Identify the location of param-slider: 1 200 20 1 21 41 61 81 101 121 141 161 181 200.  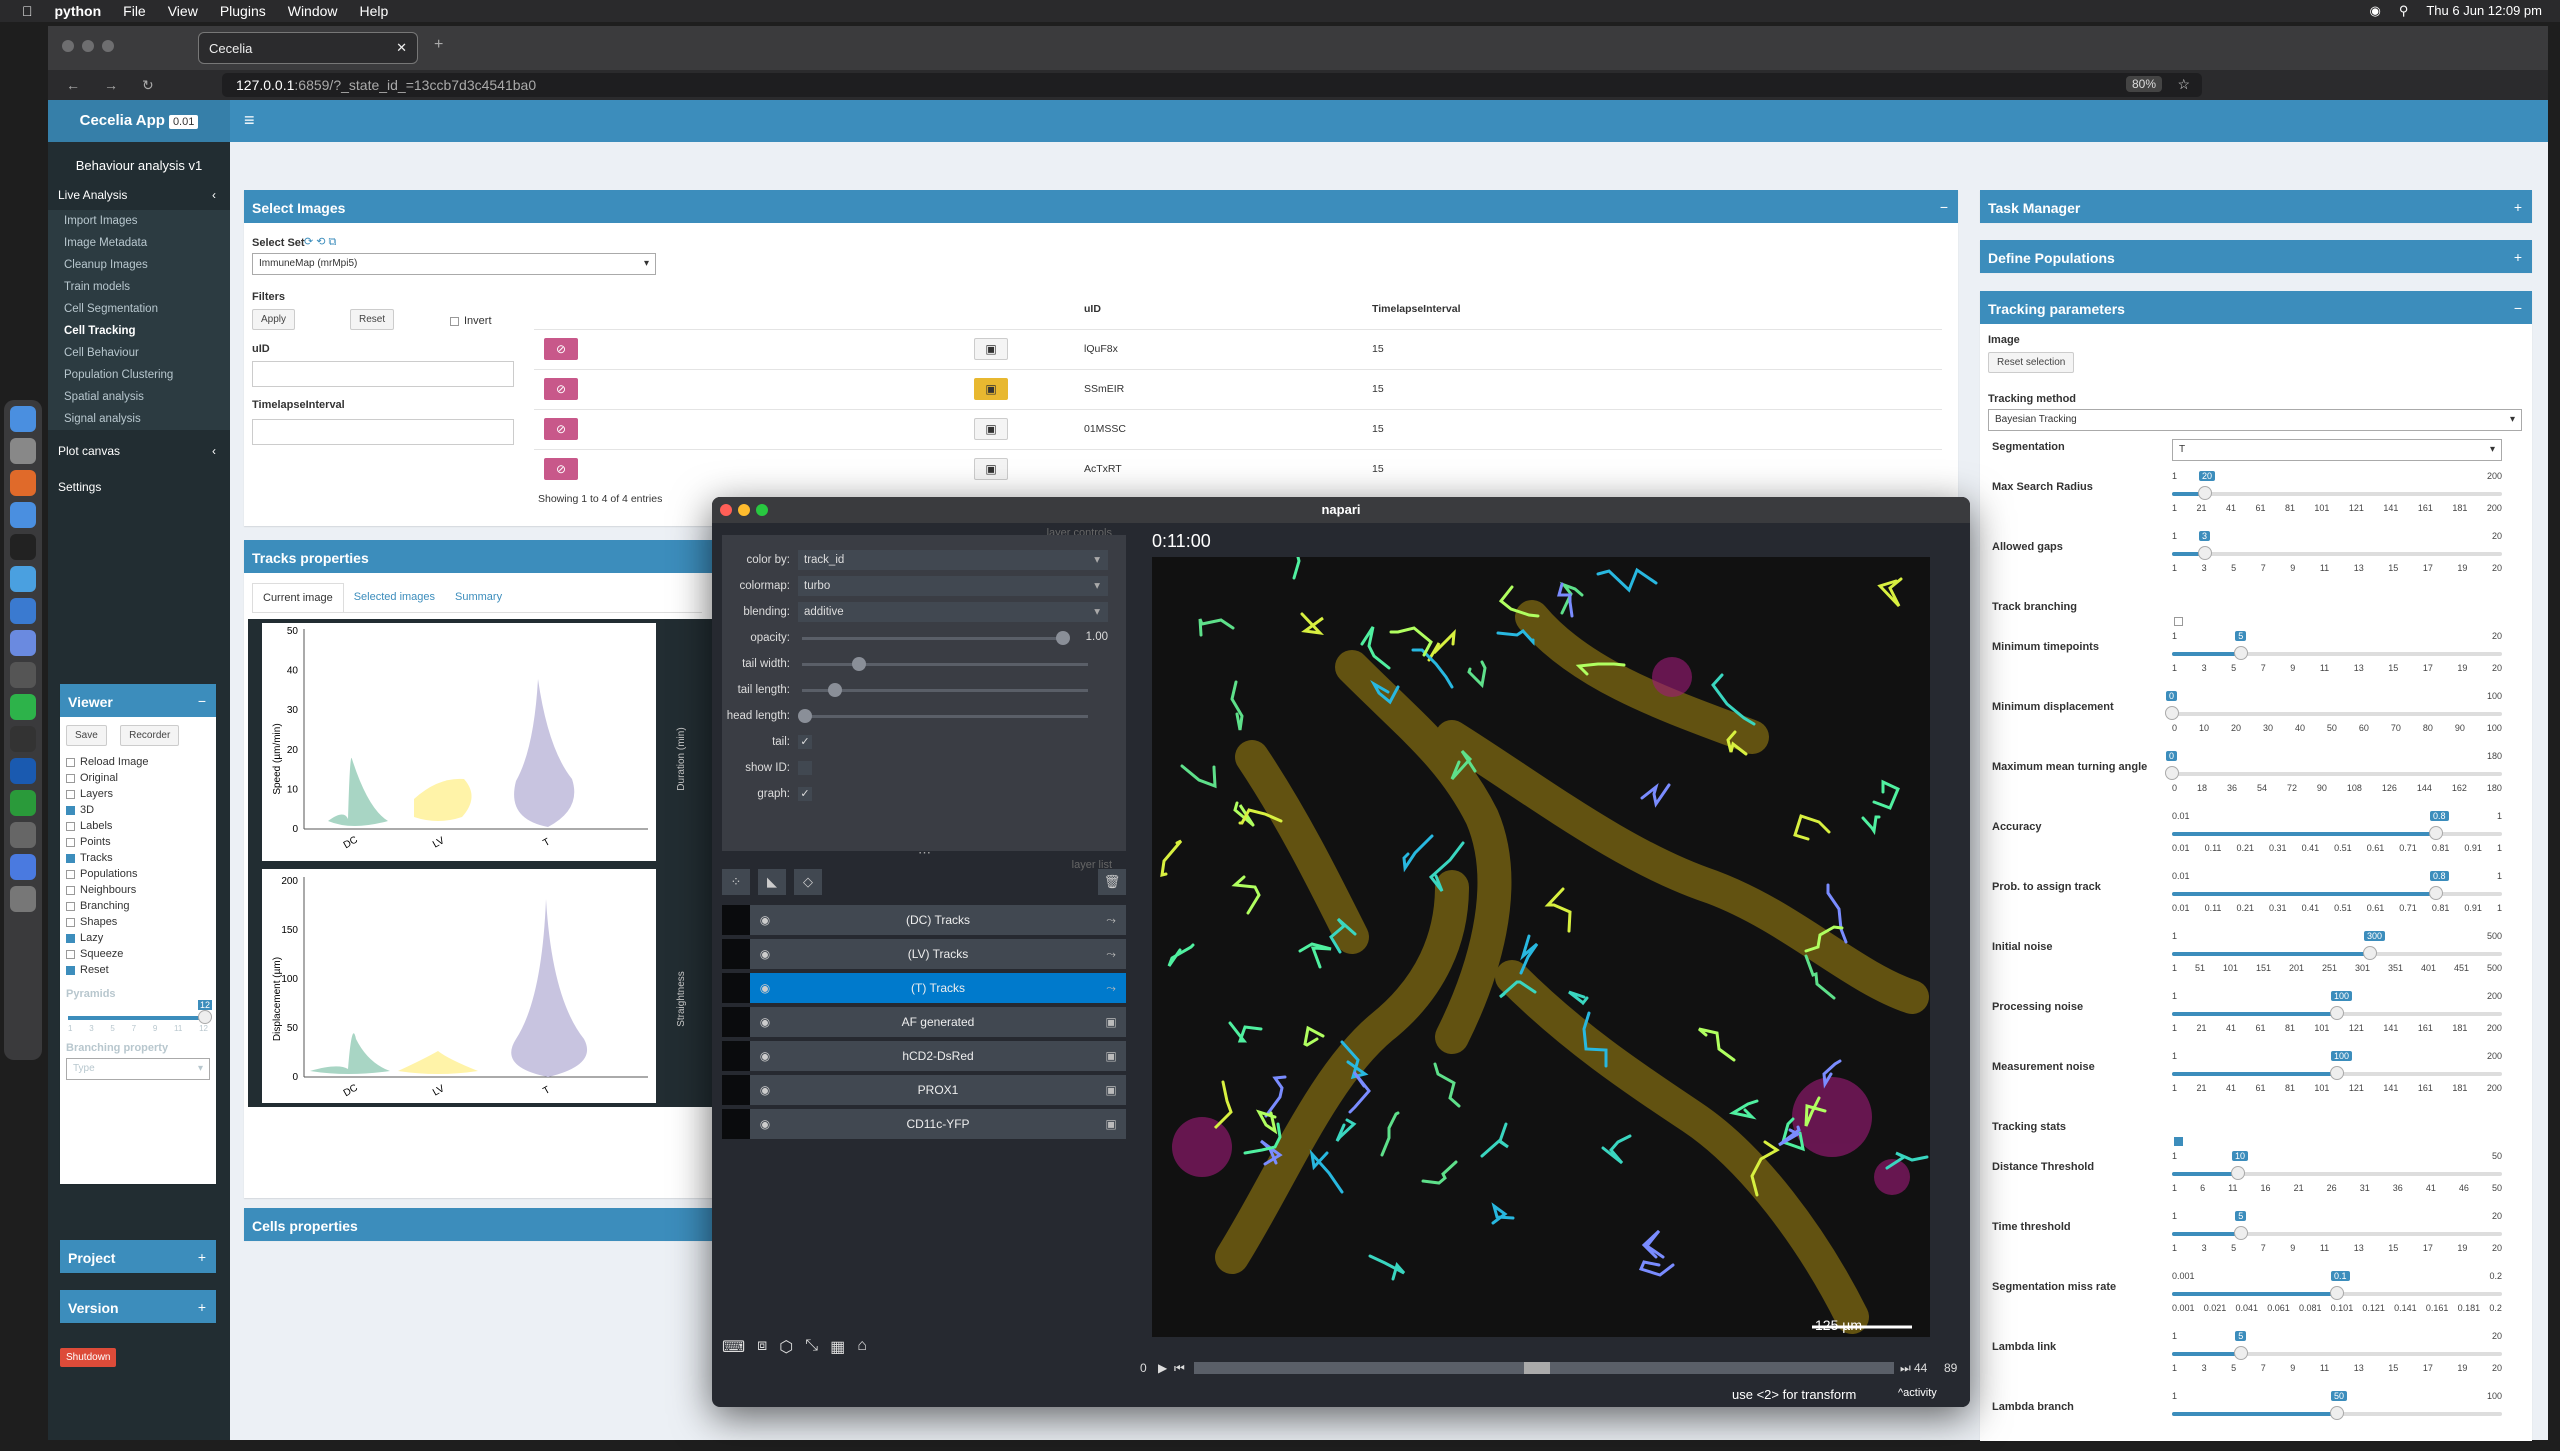
(2337, 495).